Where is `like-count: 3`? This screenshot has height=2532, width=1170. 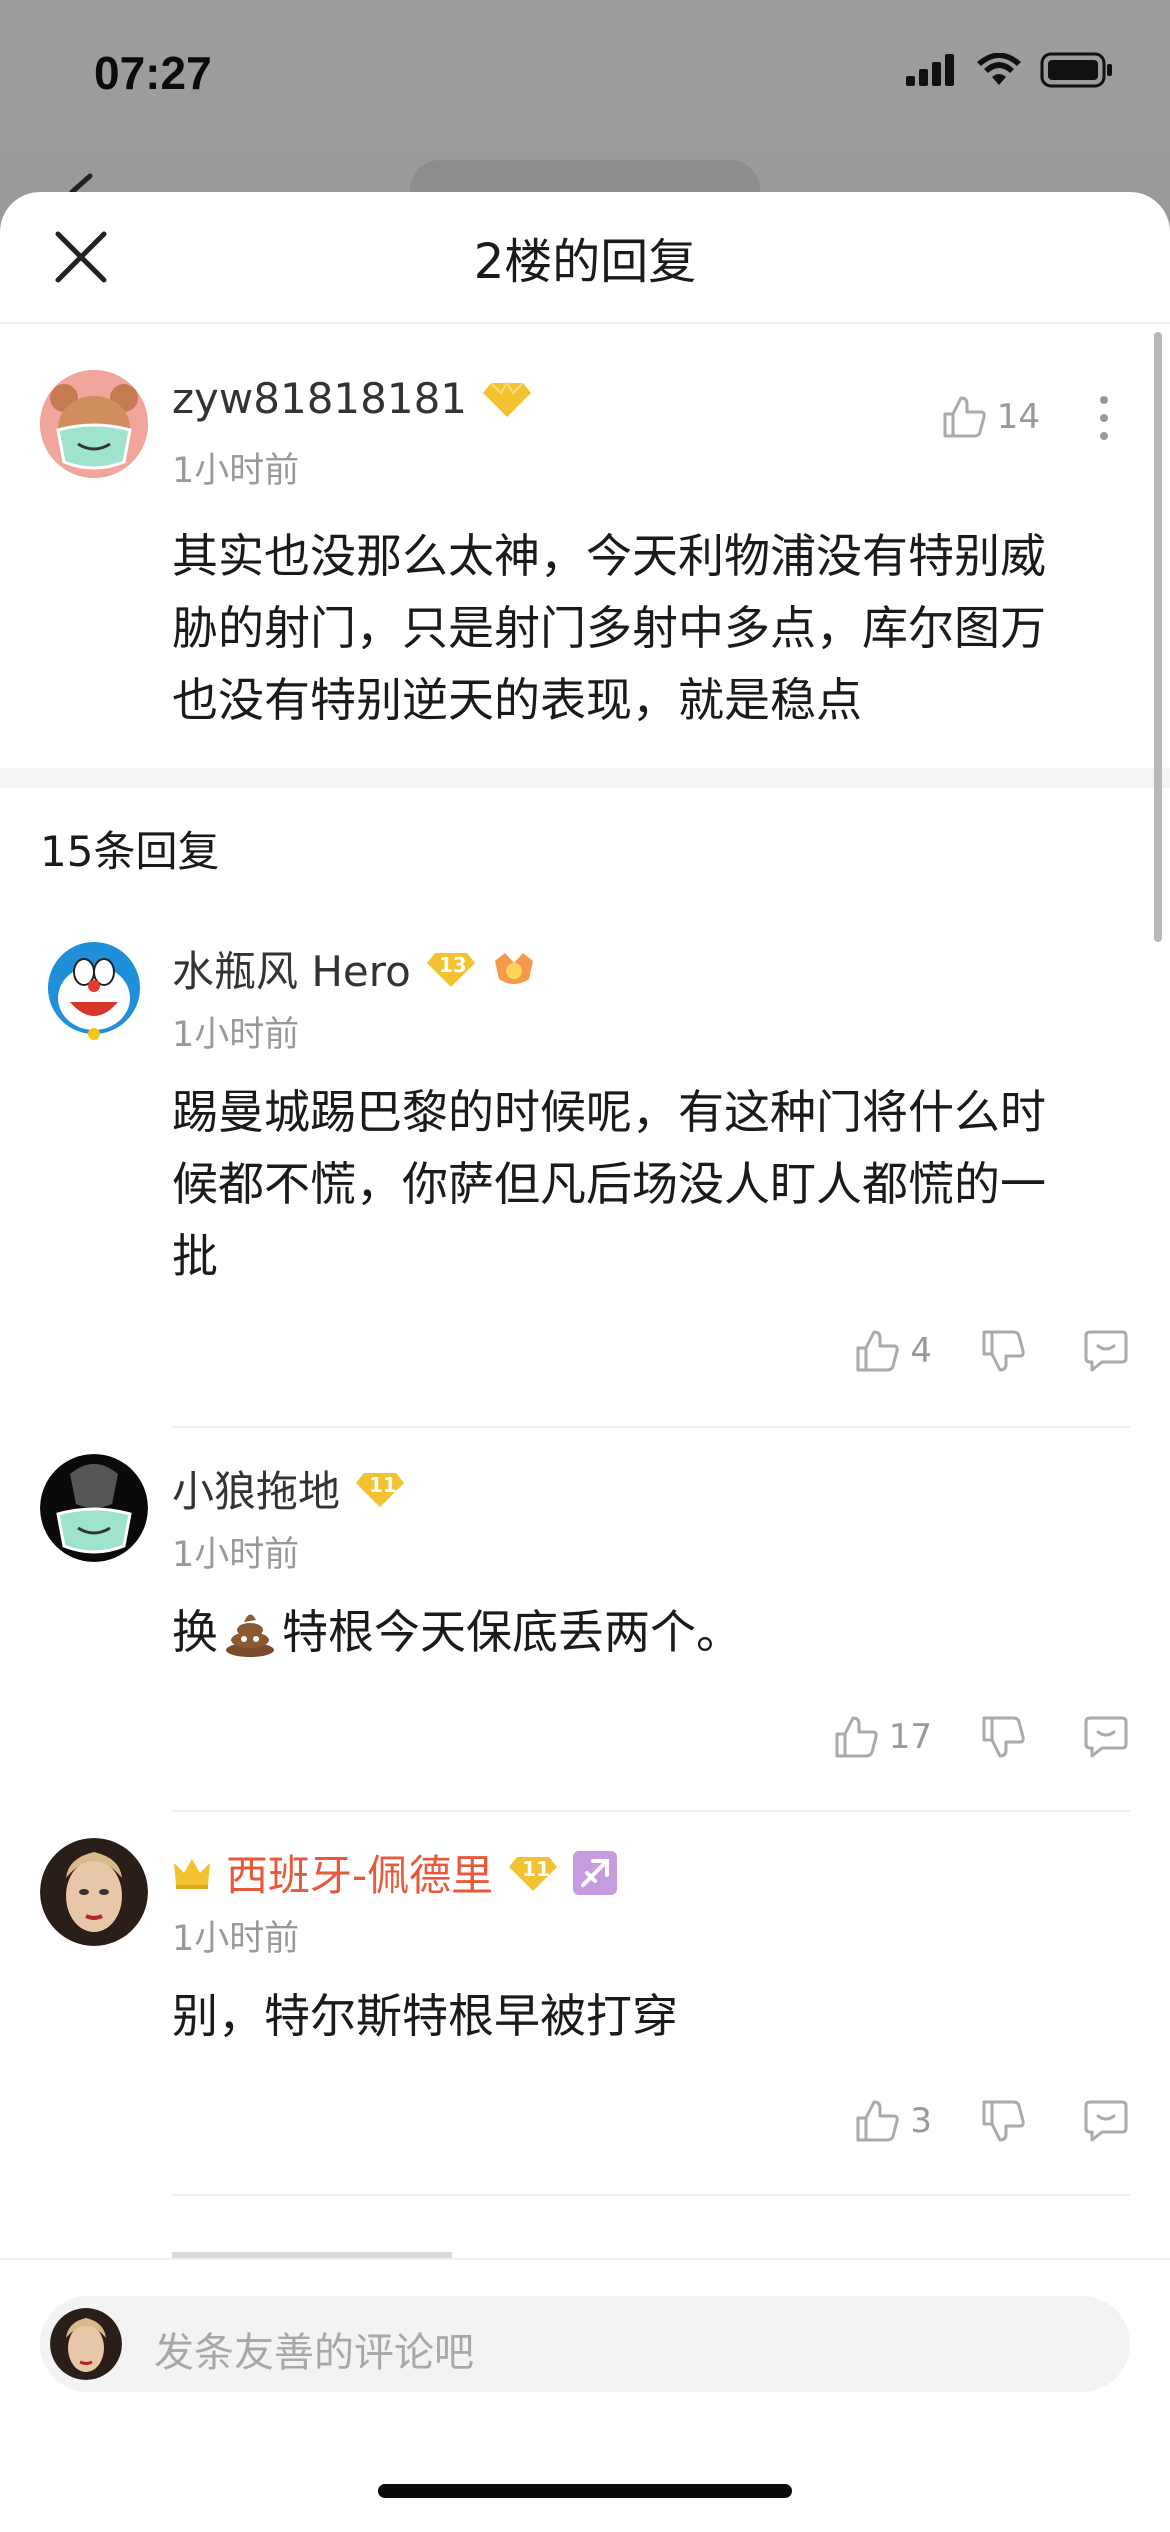 like-count: 3 is located at coordinates (921, 2121).